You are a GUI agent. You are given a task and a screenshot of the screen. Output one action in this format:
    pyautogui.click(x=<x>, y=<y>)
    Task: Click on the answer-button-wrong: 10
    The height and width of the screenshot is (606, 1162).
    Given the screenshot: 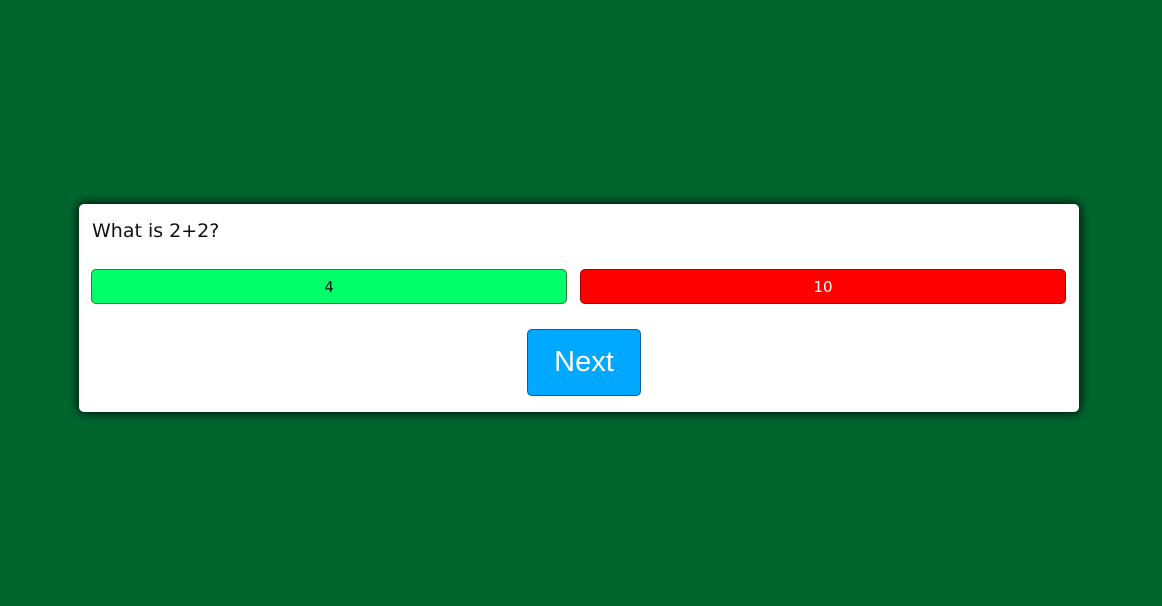 What is the action you would take?
    pyautogui.click(x=823, y=286)
    